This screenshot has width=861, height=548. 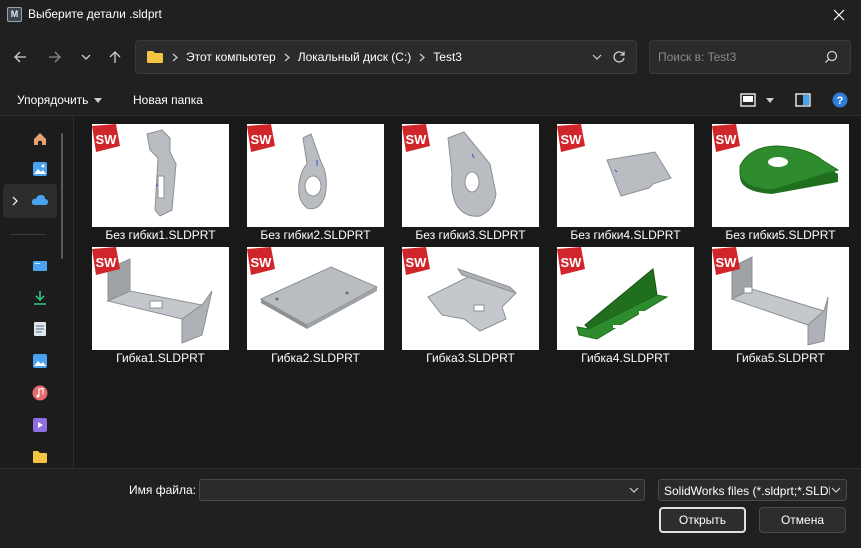 I want to click on navigation-pane, so click(x=37, y=292).